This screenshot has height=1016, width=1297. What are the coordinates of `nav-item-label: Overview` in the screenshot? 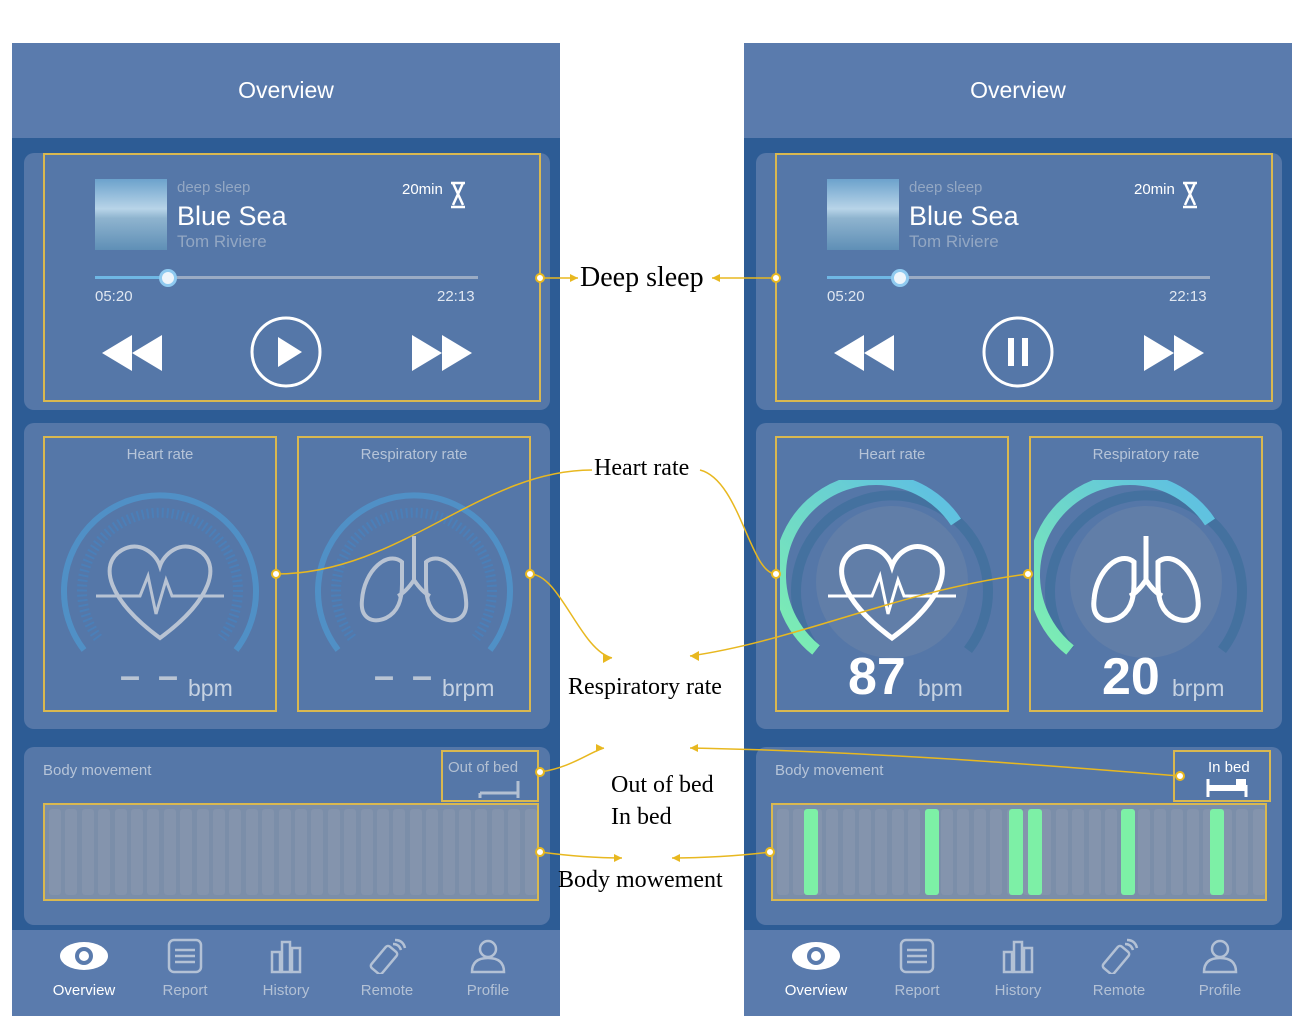 It's located at (816, 990).